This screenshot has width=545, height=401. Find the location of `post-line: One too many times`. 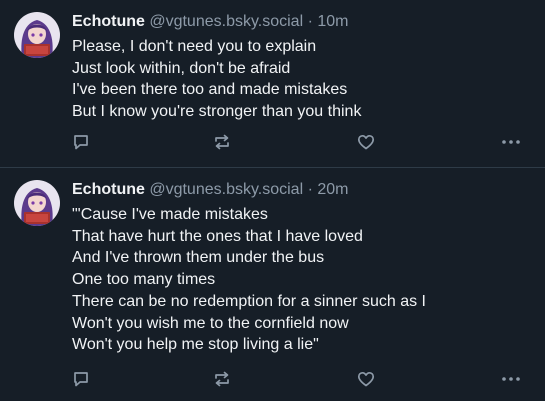

post-line: One too many times is located at coordinates (144, 280).